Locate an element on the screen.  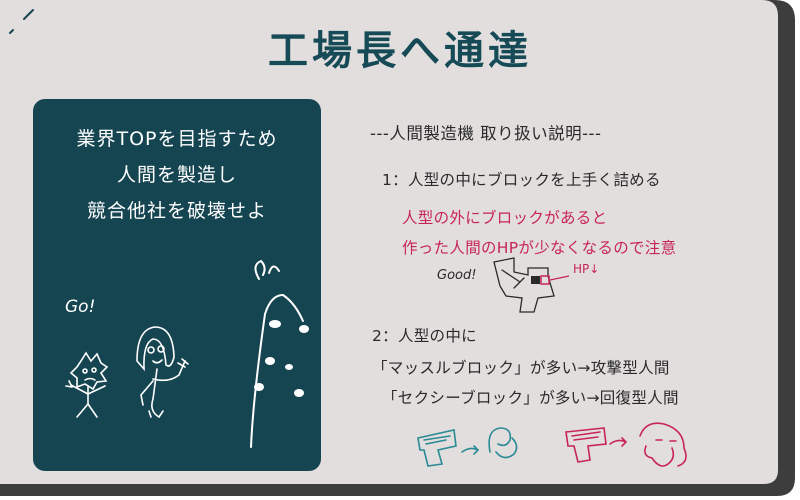
muscle-block-doodle is located at coordinates (467, 447).